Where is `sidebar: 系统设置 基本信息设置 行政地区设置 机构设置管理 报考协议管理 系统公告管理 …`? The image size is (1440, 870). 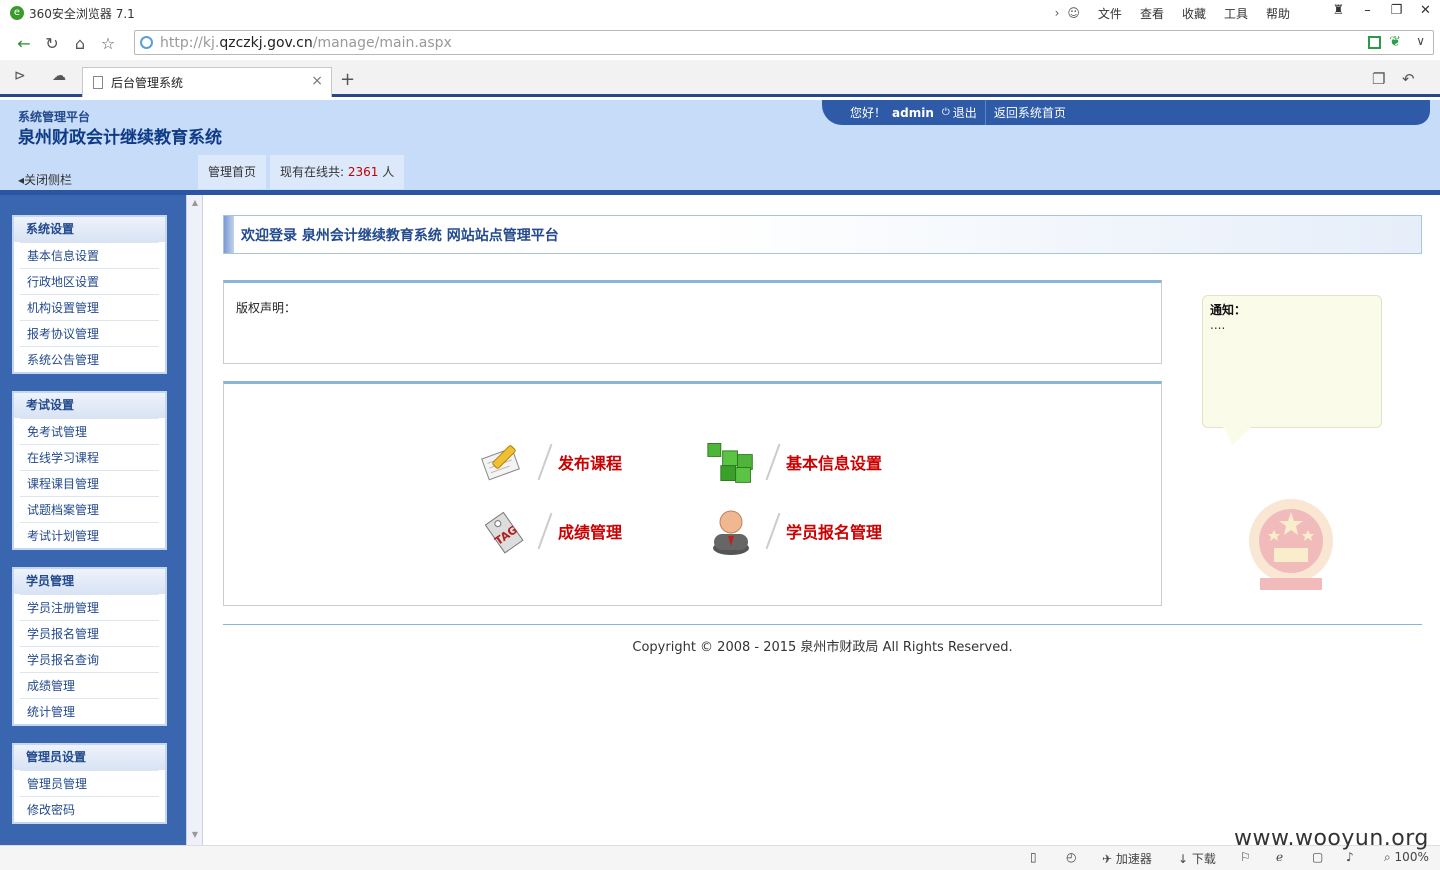
sidebar: 系统设置 基本信息设置 行政地区设置 机构设置管理 报考协议管理 系统公告管理 … is located at coordinates (93, 520).